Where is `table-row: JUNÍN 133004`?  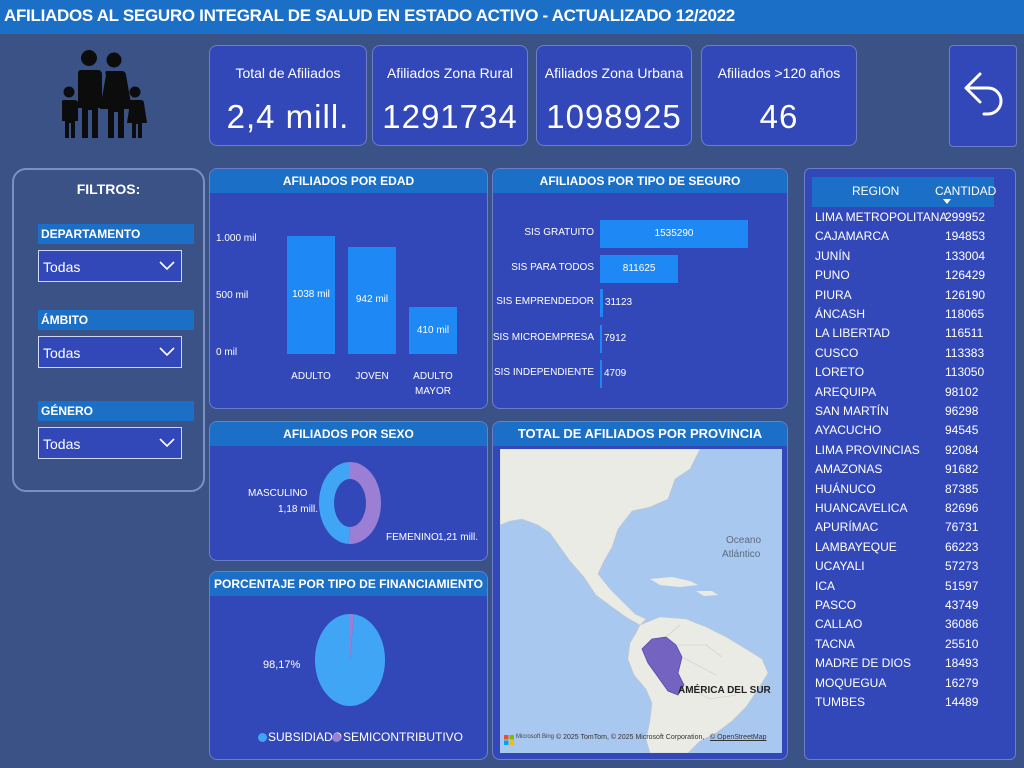 table-row: JUNÍN 133004 is located at coordinates (905, 257).